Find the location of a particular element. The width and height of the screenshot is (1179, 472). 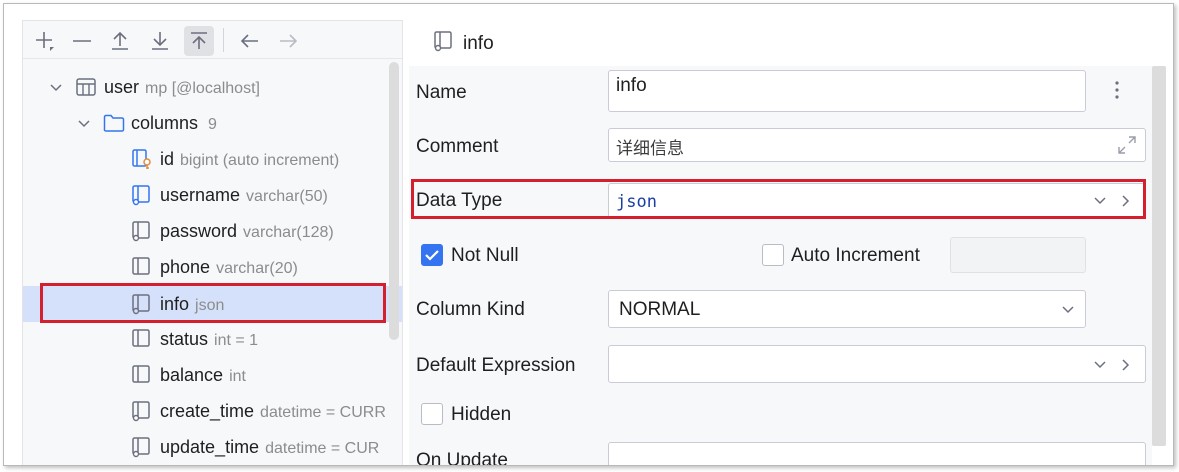

checkmark-icon is located at coordinates (432, 255).